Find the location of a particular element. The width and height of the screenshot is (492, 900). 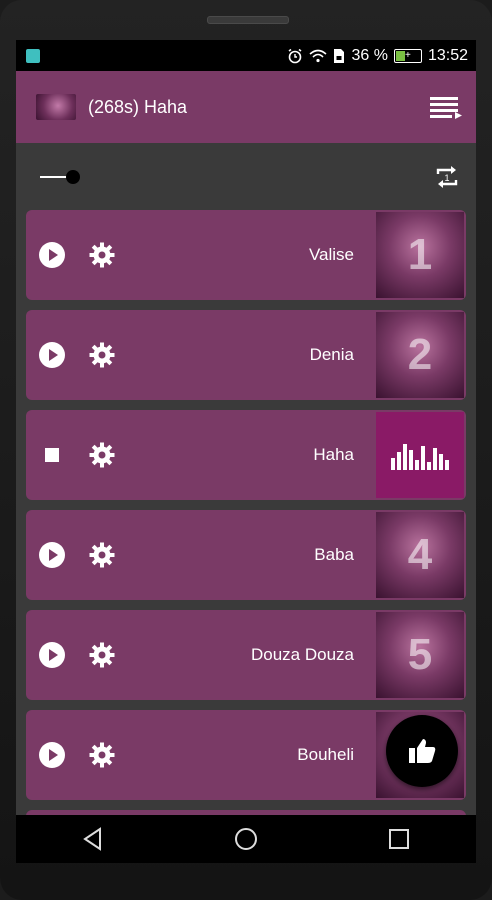

queue-music-icon is located at coordinates (446, 107).